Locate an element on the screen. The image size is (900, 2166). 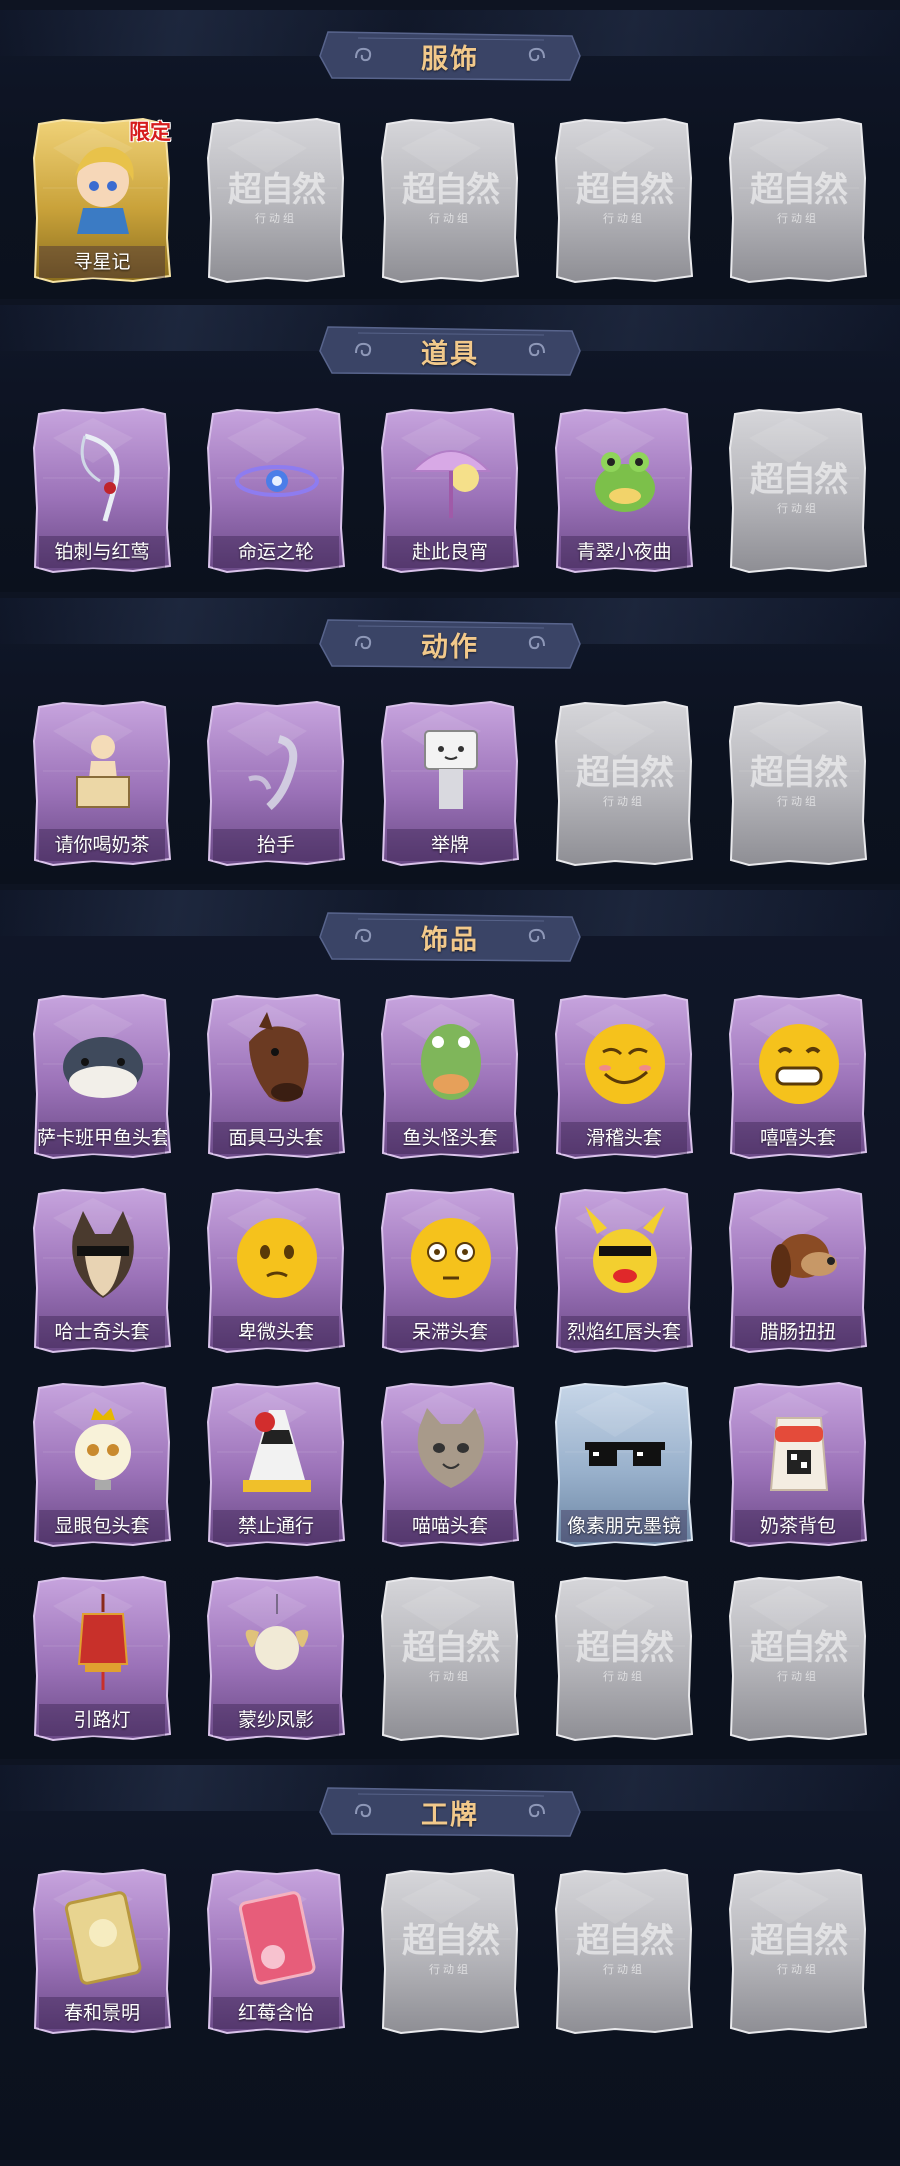
item-card: 鱼头怪头套 is located at coordinates (450, 1076).